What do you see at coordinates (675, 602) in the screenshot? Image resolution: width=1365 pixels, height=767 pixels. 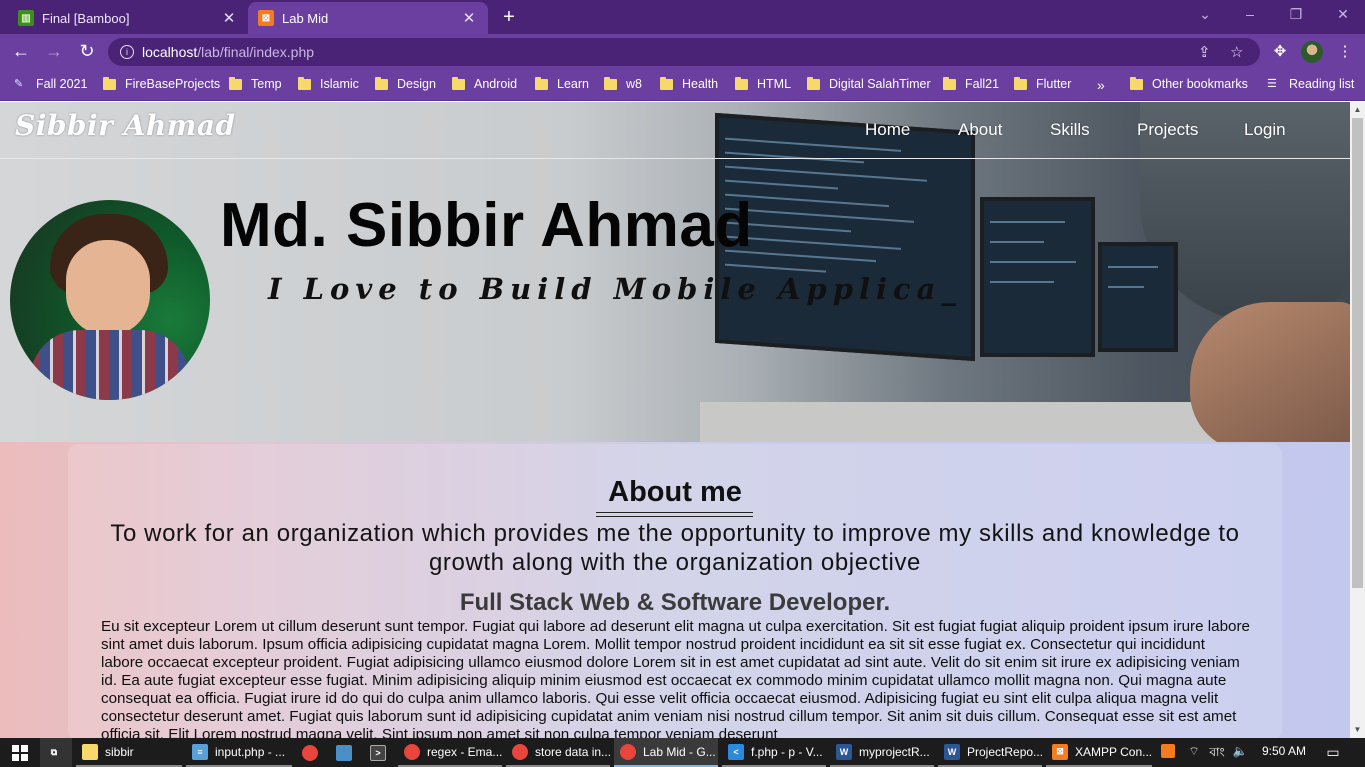 I see `job-role-heading: Full Stack Web & Software Developer.` at bounding box center [675, 602].